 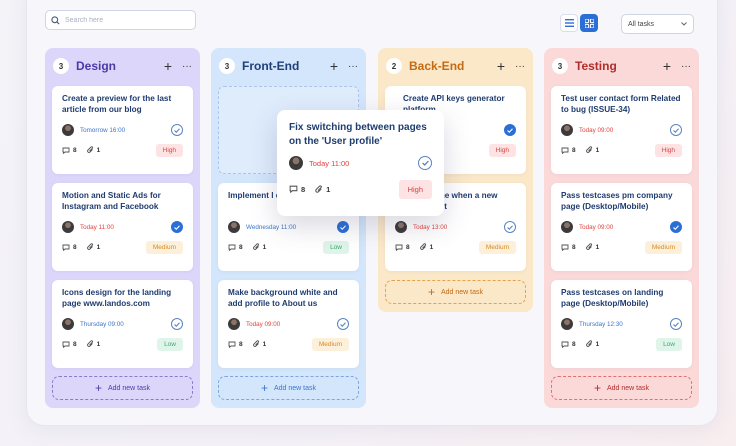 I want to click on column-header: 3 Testing + ···, so click(x=621, y=66).